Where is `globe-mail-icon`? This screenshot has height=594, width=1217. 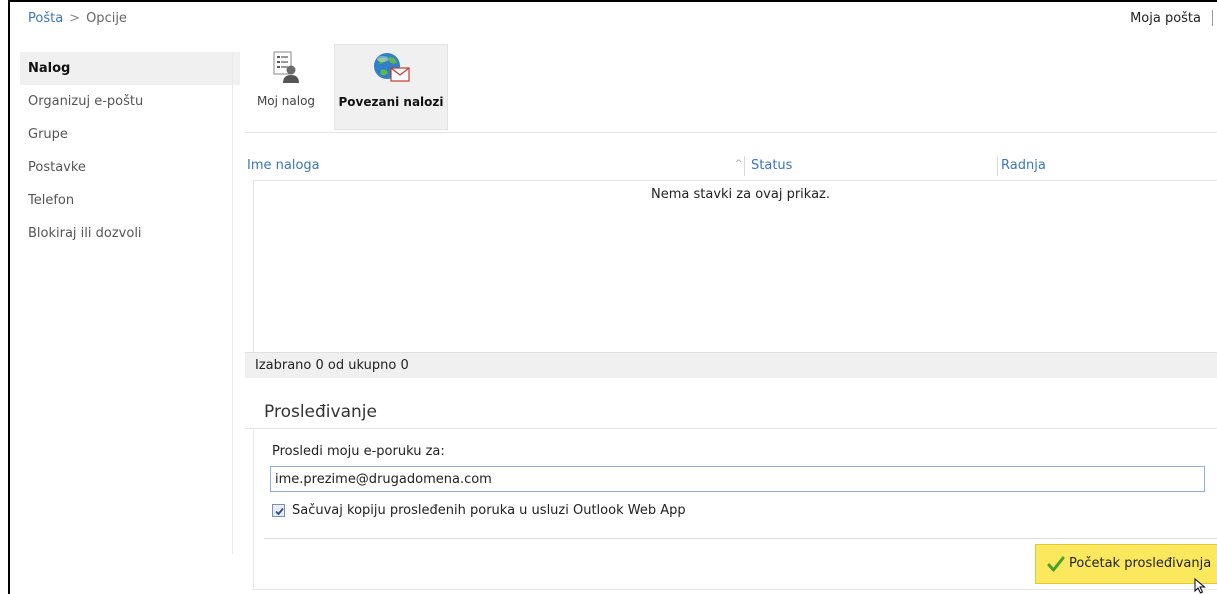 globe-mail-icon is located at coordinates (391, 70).